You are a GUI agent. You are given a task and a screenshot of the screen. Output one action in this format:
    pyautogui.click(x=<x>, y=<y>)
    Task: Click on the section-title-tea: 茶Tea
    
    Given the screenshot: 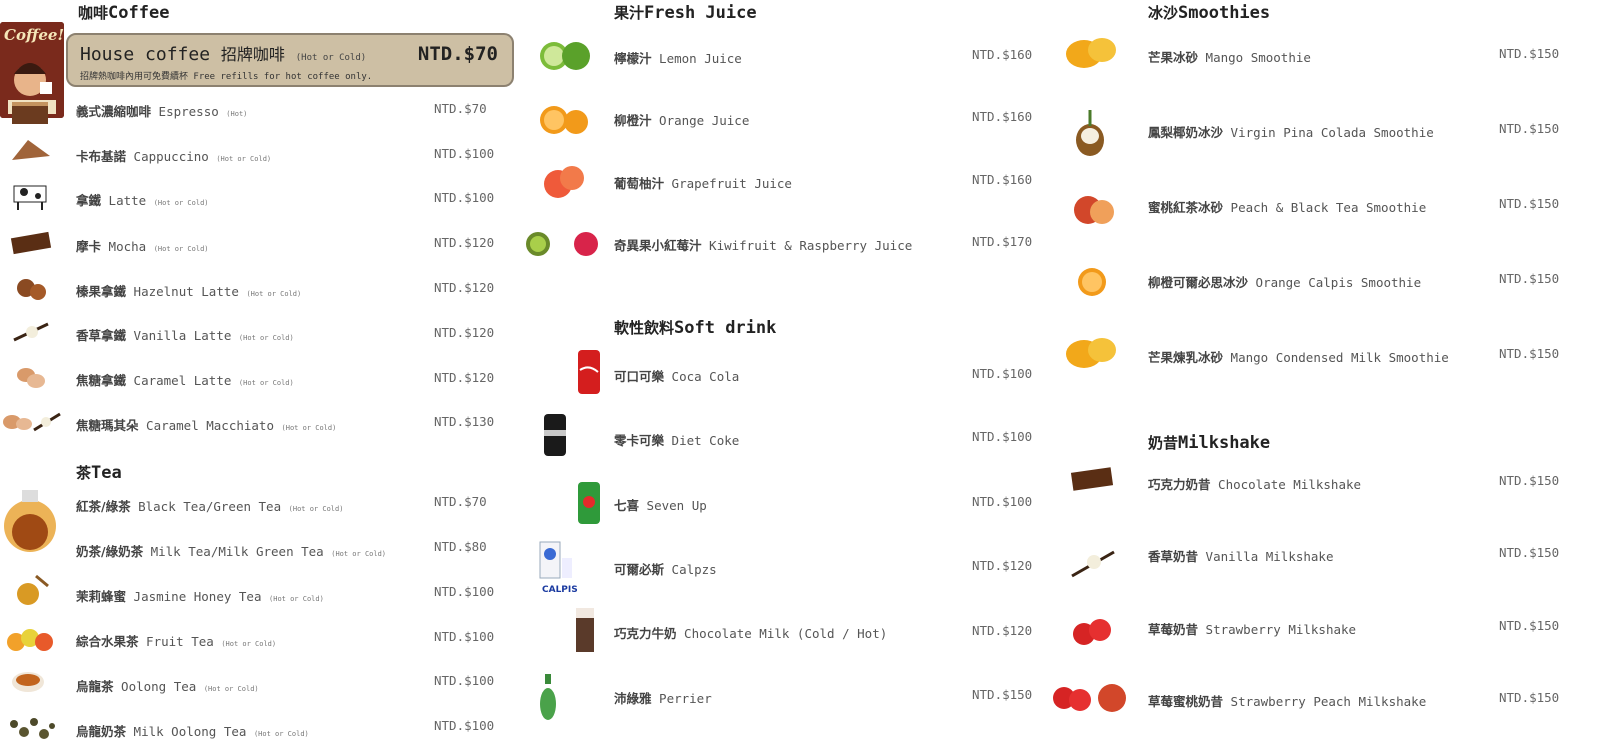 What is the action you would take?
    pyautogui.click(x=99, y=472)
    